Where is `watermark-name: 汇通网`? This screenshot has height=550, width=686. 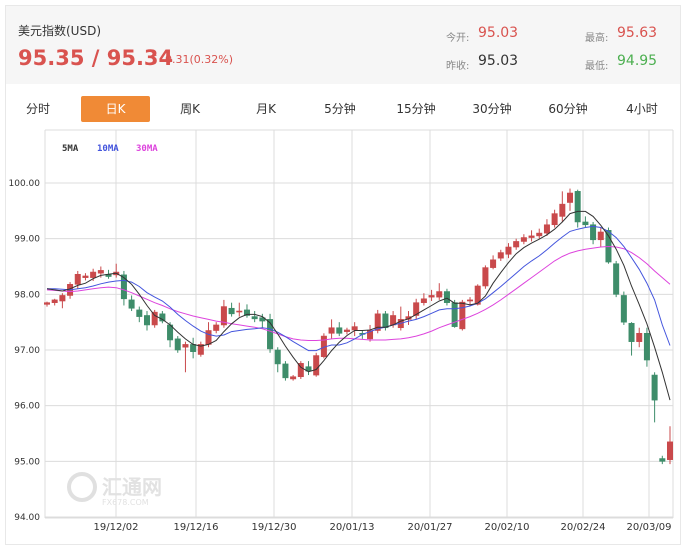 watermark-name: 汇通网 is located at coordinates (132, 487).